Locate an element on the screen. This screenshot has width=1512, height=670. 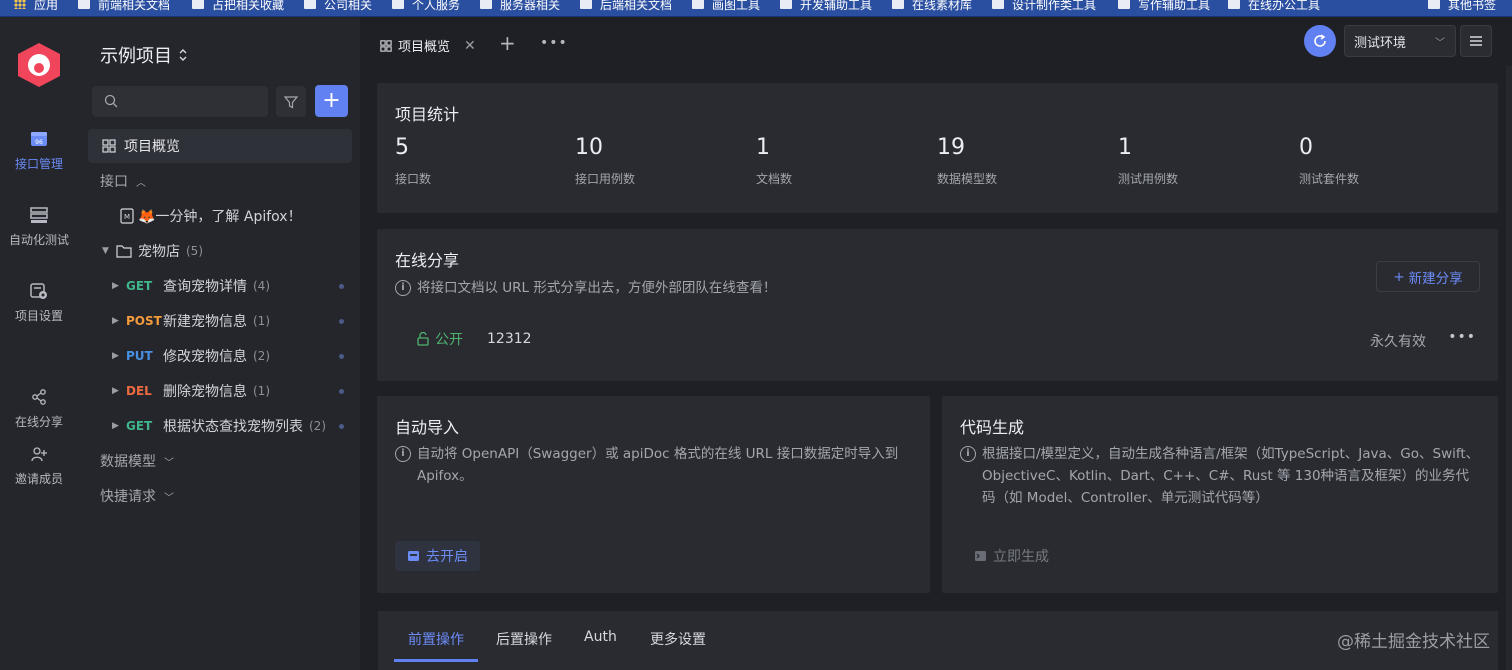
api-item: ▶ GET 根据状态查找宠物列表 (2) is located at coordinates (219, 426).